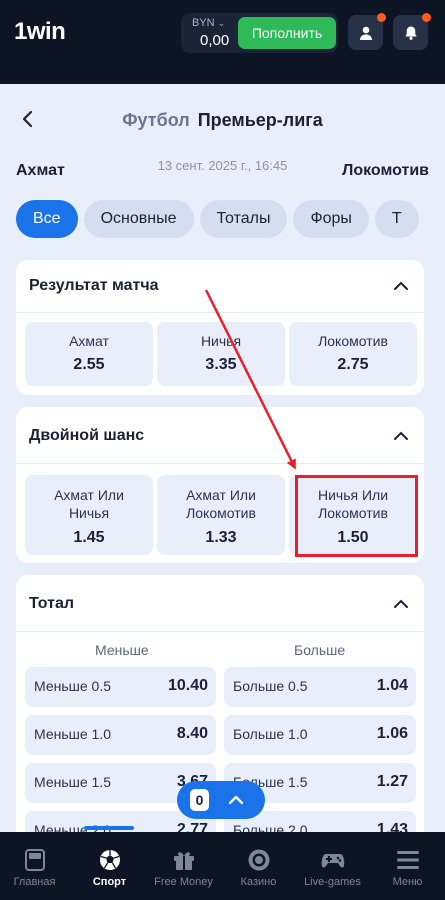 This screenshot has width=445, height=900. I want to click on sport-name: Футбол, so click(156, 120).